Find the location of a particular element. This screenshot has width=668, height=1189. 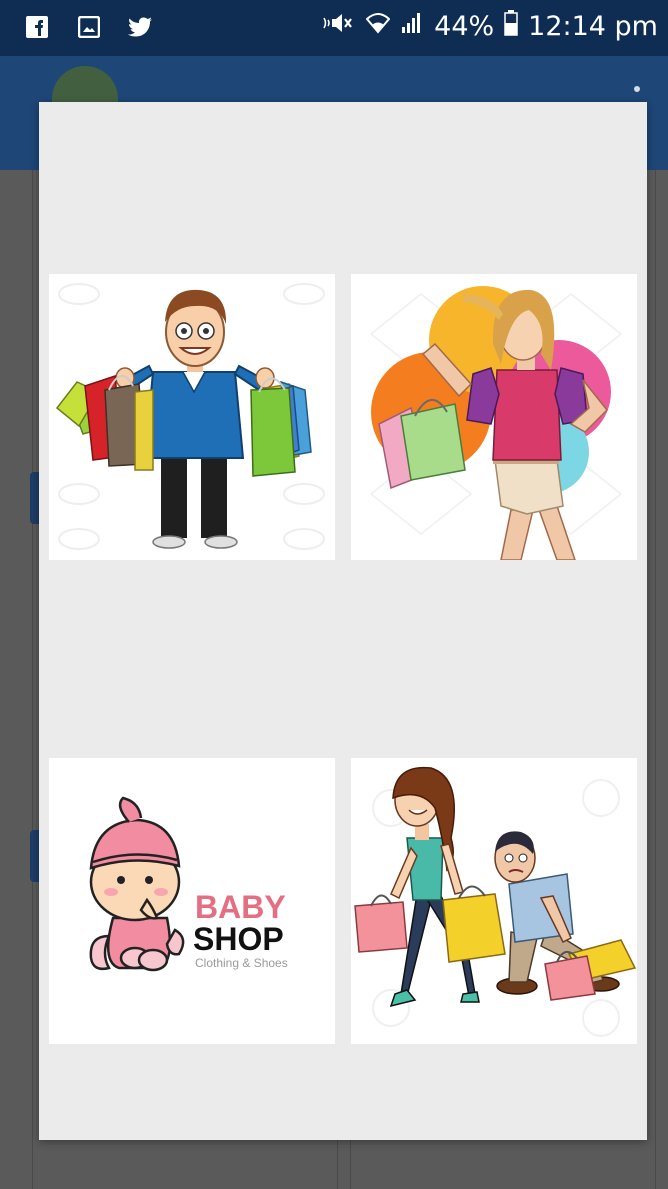

baby-shop-logo-text-tagline: Clothing & Shoes is located at coordinates (241, 963).